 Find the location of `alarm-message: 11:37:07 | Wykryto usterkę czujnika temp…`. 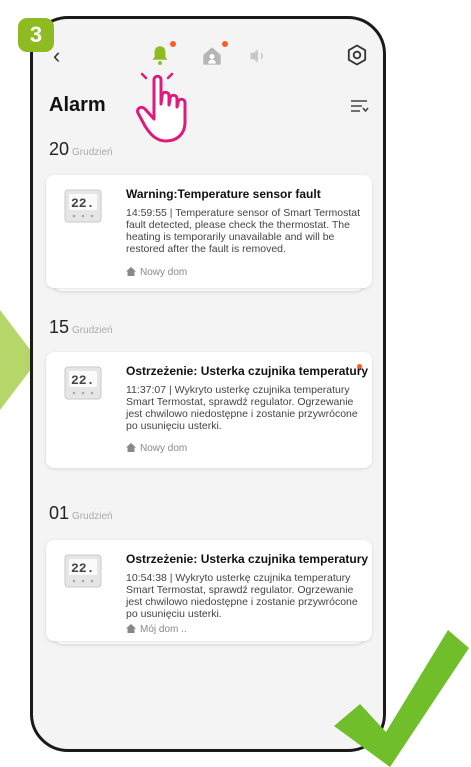

alarm-message: 11:37:07 | Wykryto usterkę czujnika temp… is located at coordinates (242, 408).